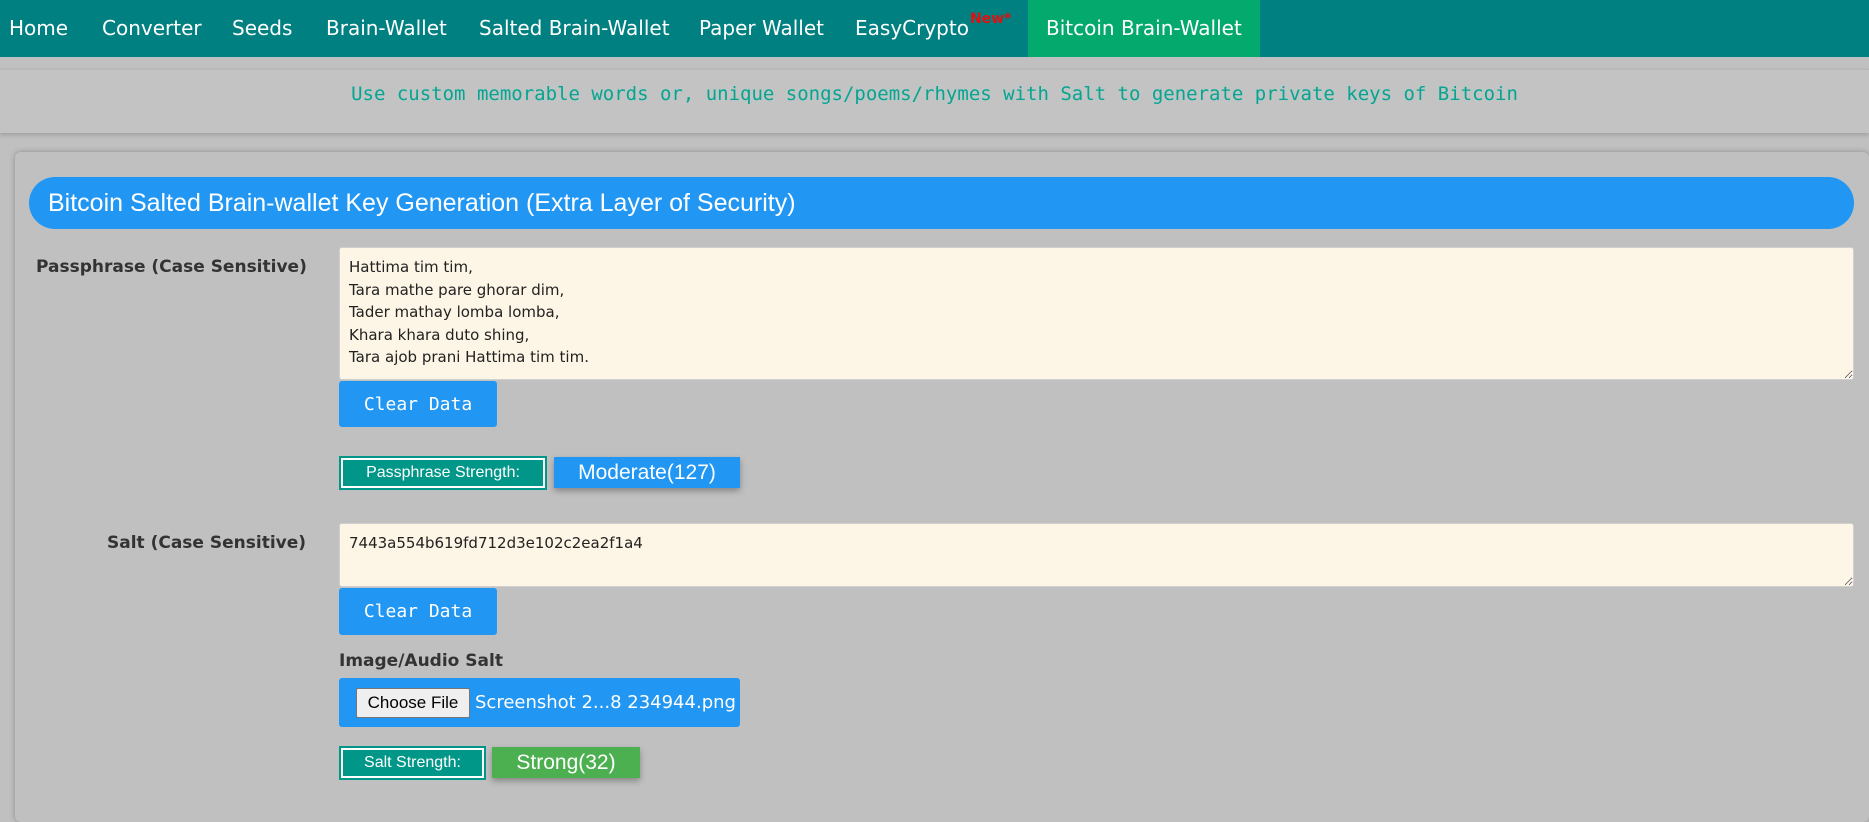 This screenshot has width=1869, height=822. What do you see at coordinates (443, 473) in the screenshot?
I see `passphrase-strength-label: Passphrase Strength:` at bounding box center [443, 473].